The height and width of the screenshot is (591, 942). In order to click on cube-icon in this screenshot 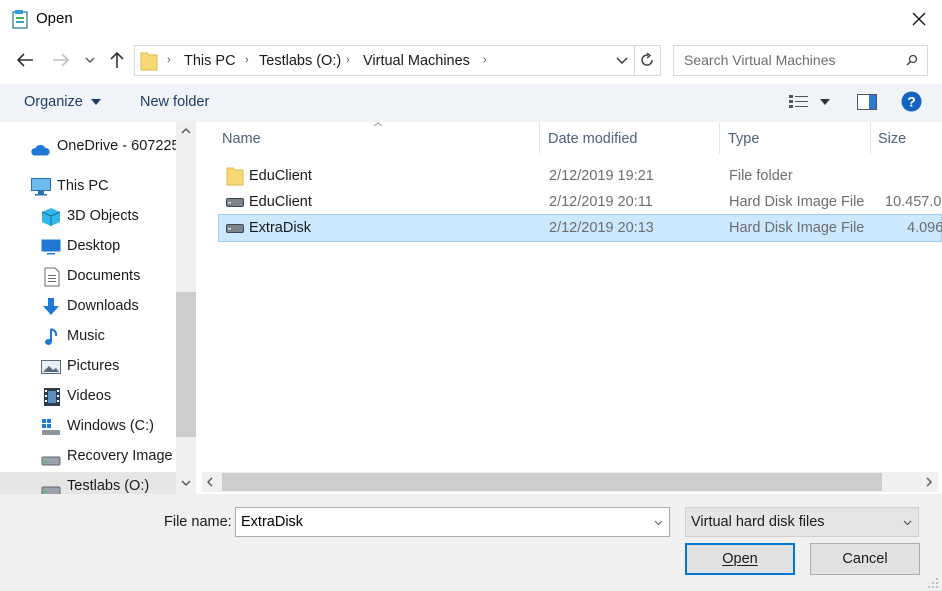, I will do `click(51, 217)`.